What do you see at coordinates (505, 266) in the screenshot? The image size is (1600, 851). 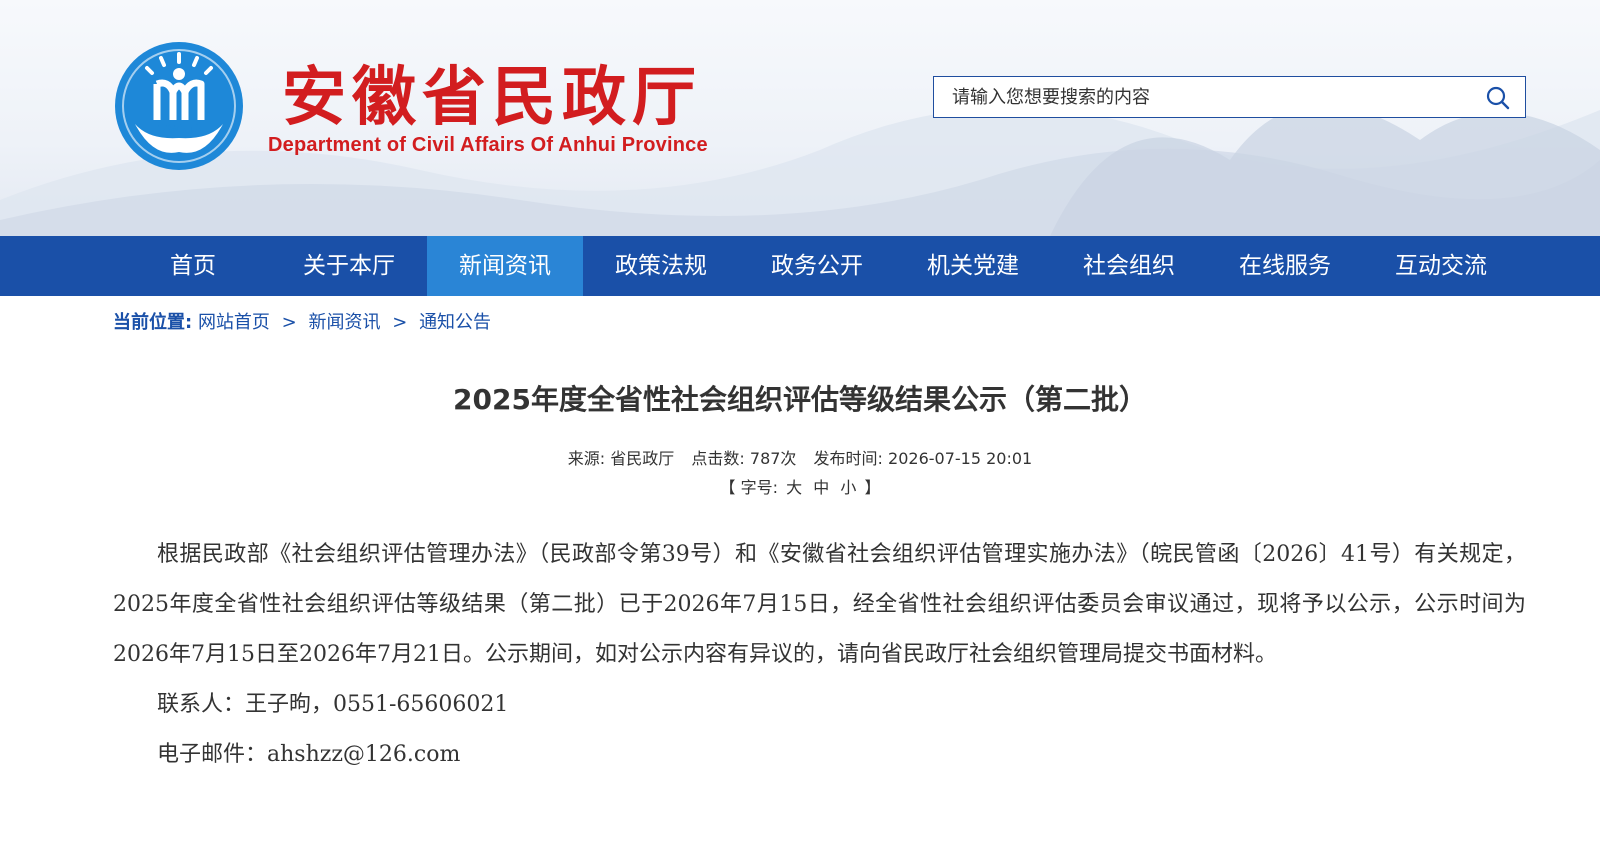 I see `nav-item-news: 新闻资讯` at bounding box center [505, 266].